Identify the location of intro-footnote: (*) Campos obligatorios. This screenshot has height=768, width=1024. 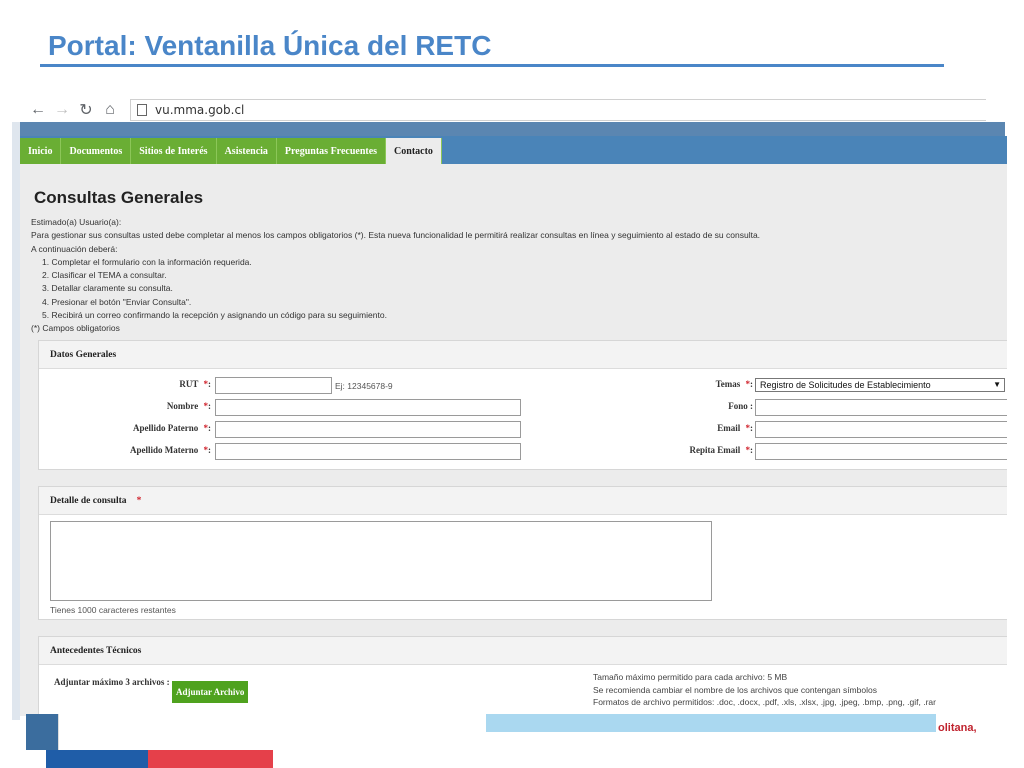
(75, 328).